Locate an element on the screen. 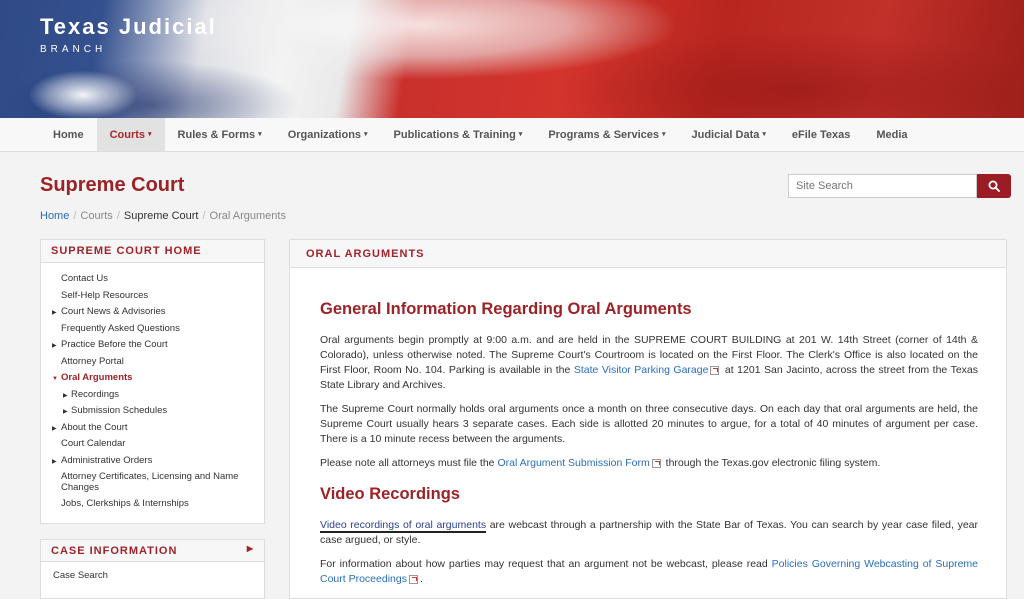 This screenshot has height=599, width=1024. sidebar-item-about: ▶ About the Court is located at coordinates (152, 428).